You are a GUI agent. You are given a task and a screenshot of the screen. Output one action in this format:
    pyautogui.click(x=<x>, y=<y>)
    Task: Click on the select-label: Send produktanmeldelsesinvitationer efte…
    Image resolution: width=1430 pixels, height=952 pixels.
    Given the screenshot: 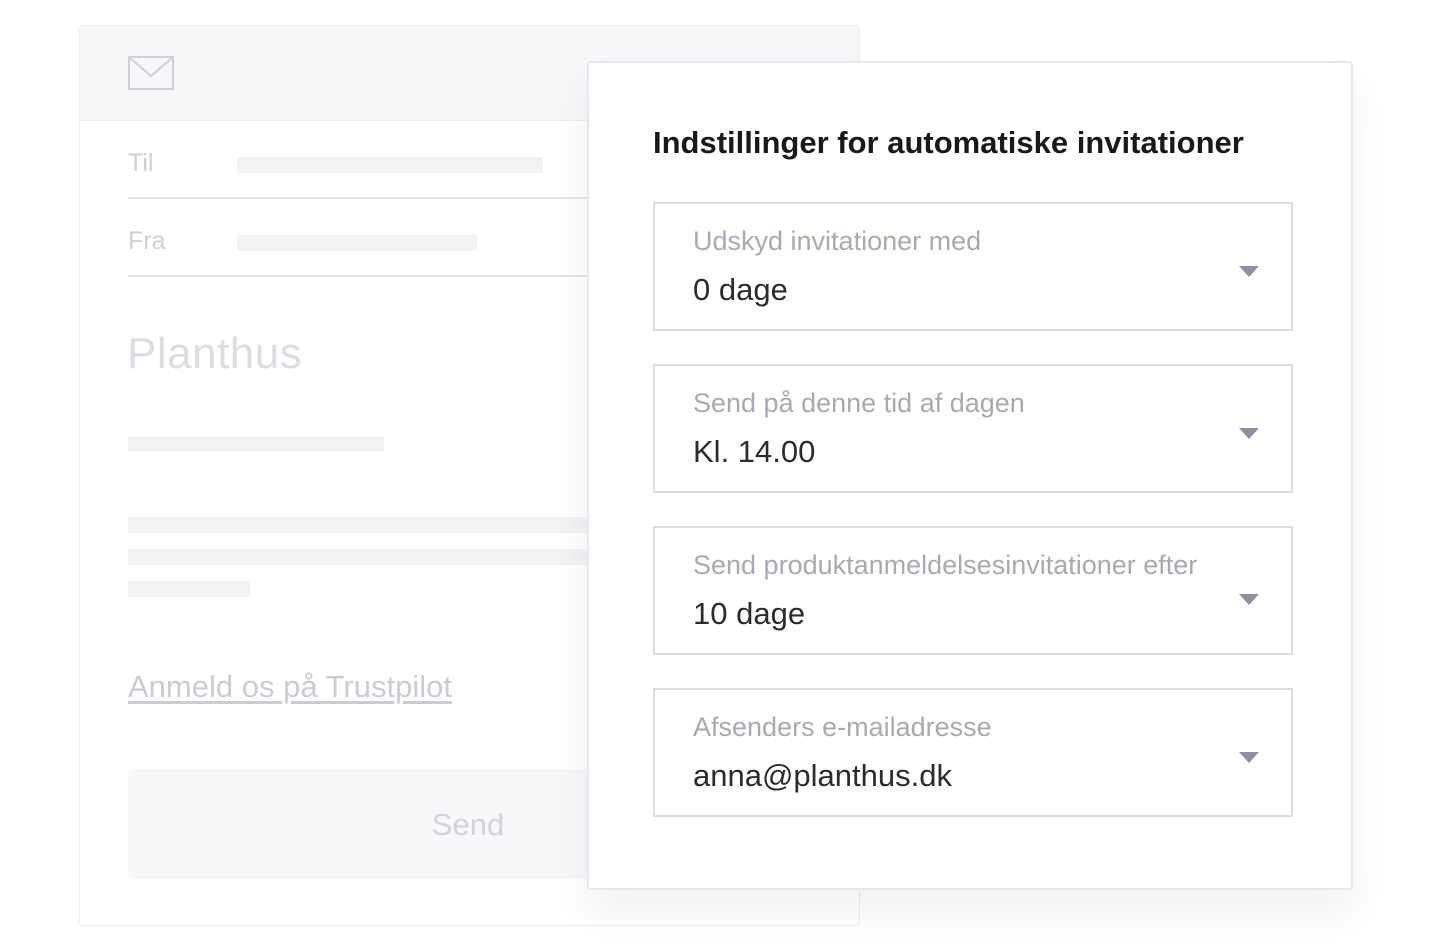 What is the action you would take?
    pyautogui.click(x=945, y=565)
    